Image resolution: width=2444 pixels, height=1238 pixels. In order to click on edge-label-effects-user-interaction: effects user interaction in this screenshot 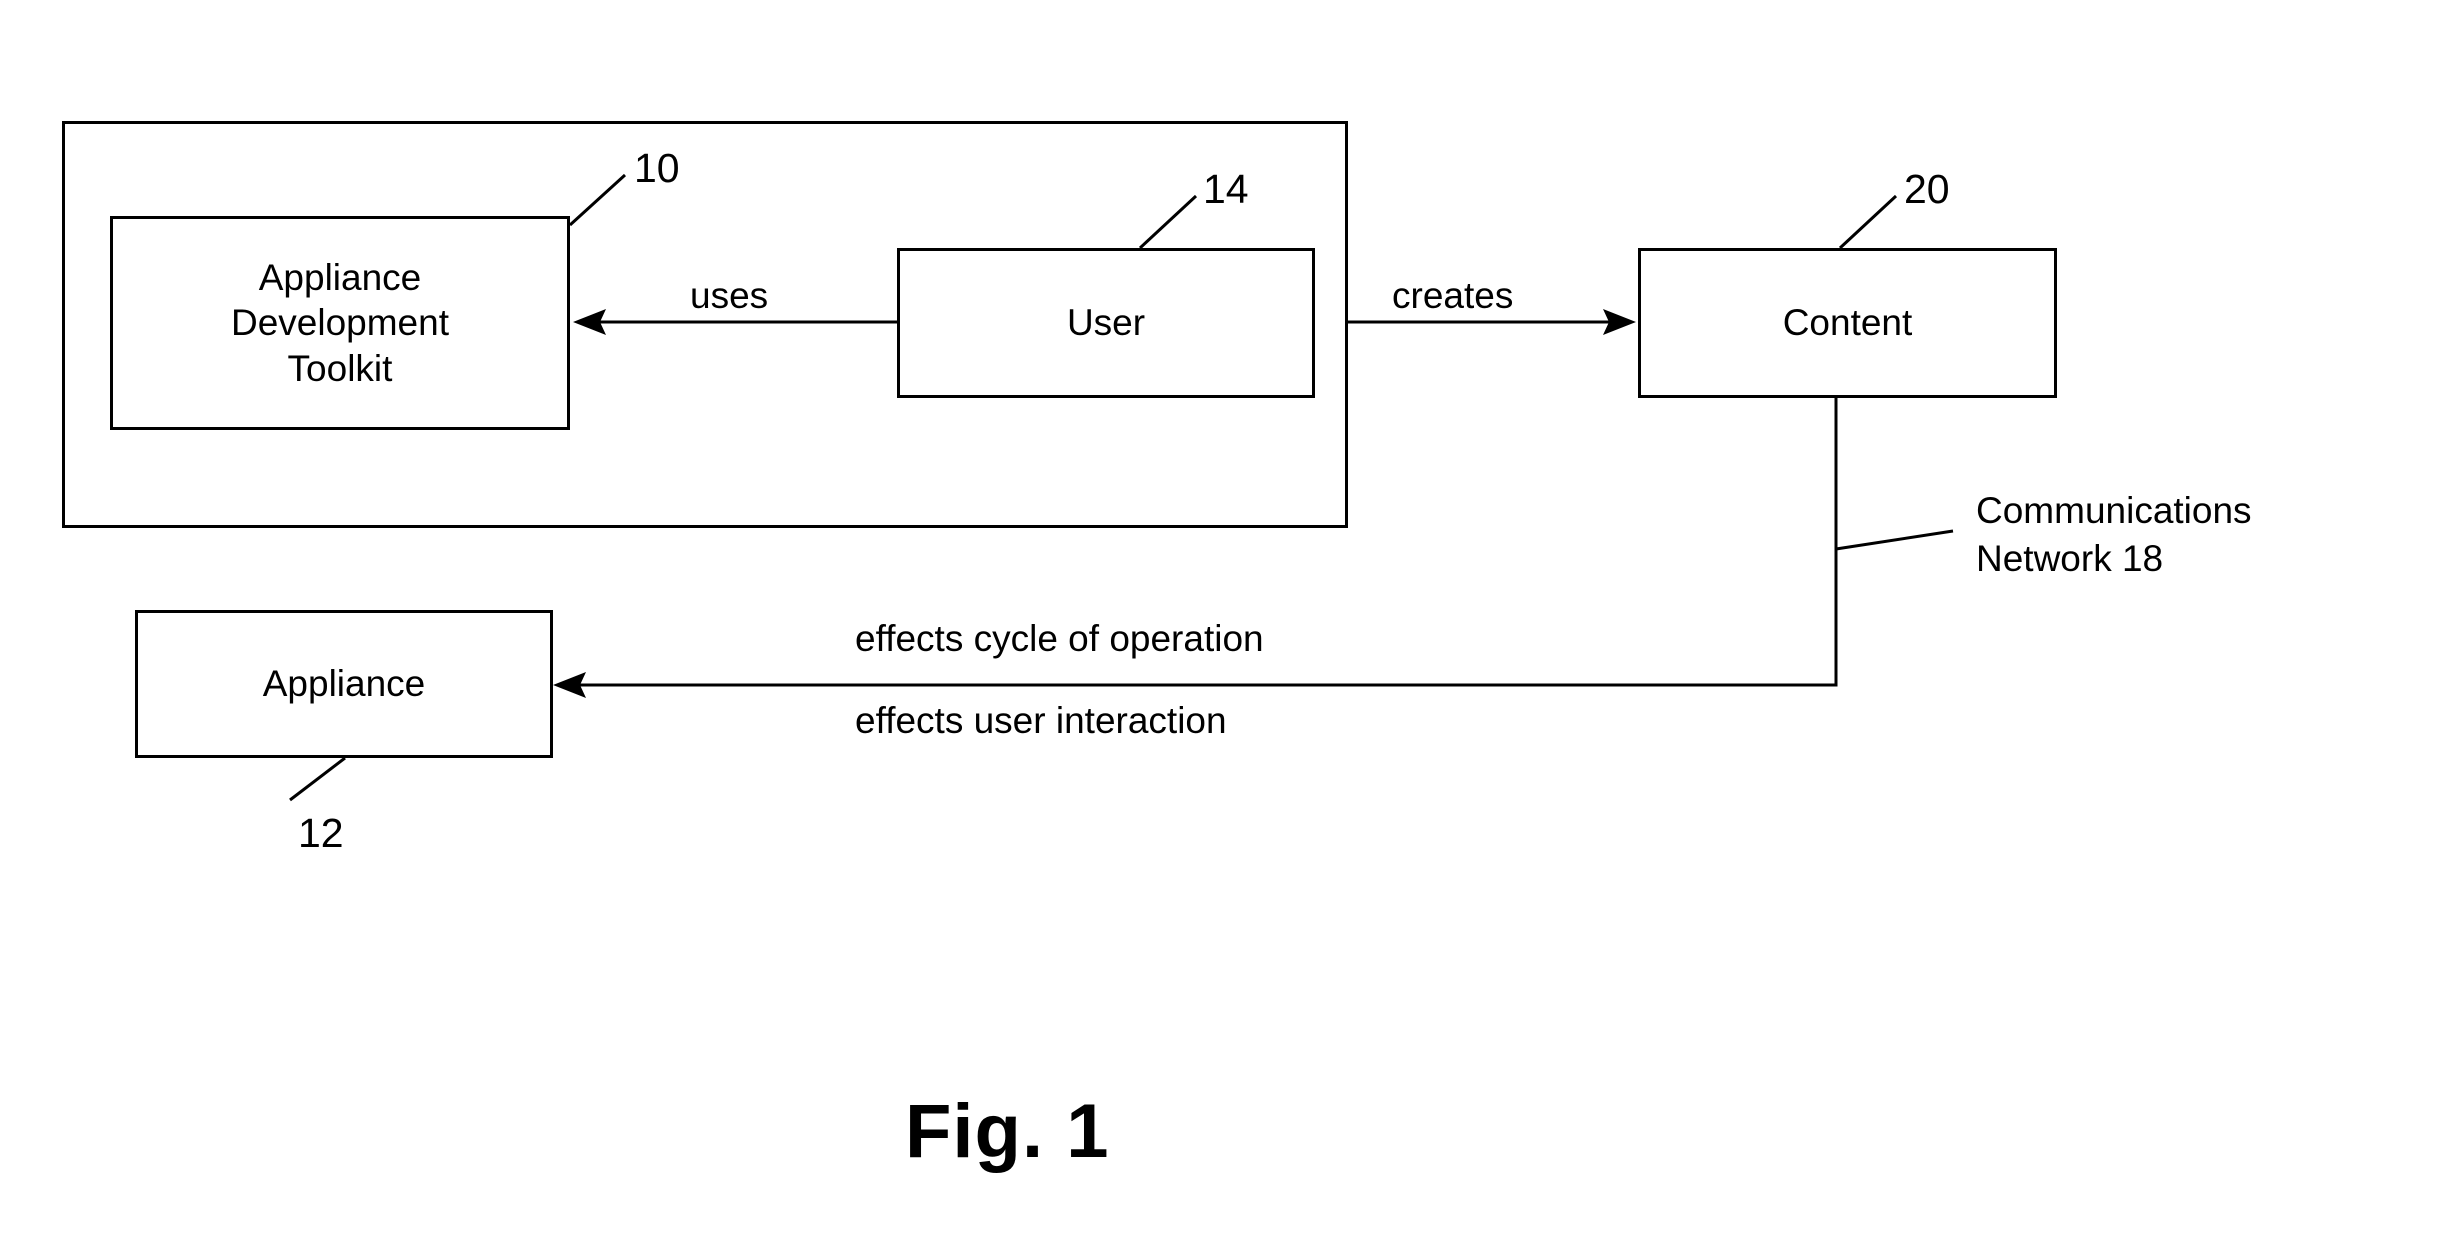, I will do `click(1041, 720)`.